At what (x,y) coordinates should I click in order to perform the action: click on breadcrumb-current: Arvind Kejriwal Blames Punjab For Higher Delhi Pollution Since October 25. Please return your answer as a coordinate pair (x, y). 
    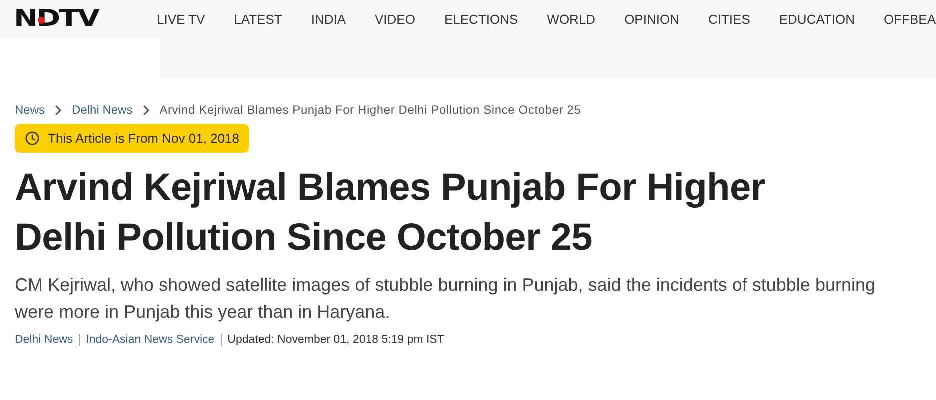
    Looking at the image, I should click on (371, 110).